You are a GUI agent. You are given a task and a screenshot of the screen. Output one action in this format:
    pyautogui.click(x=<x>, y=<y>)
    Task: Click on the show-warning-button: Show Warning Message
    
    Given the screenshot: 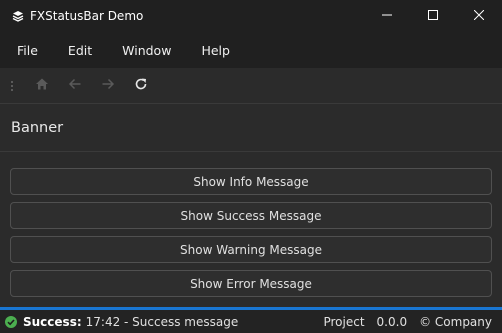 What is the action you would take?
    pyautogui.click(x=251, y=249)
    